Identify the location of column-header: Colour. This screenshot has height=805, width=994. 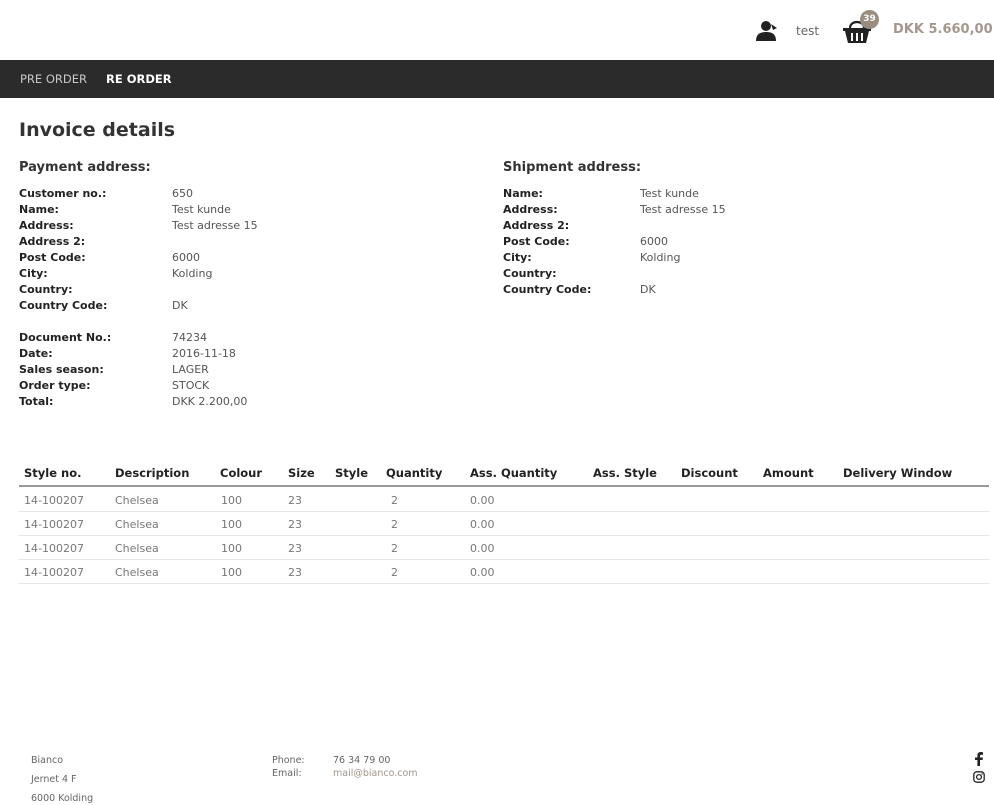
(241, 473).